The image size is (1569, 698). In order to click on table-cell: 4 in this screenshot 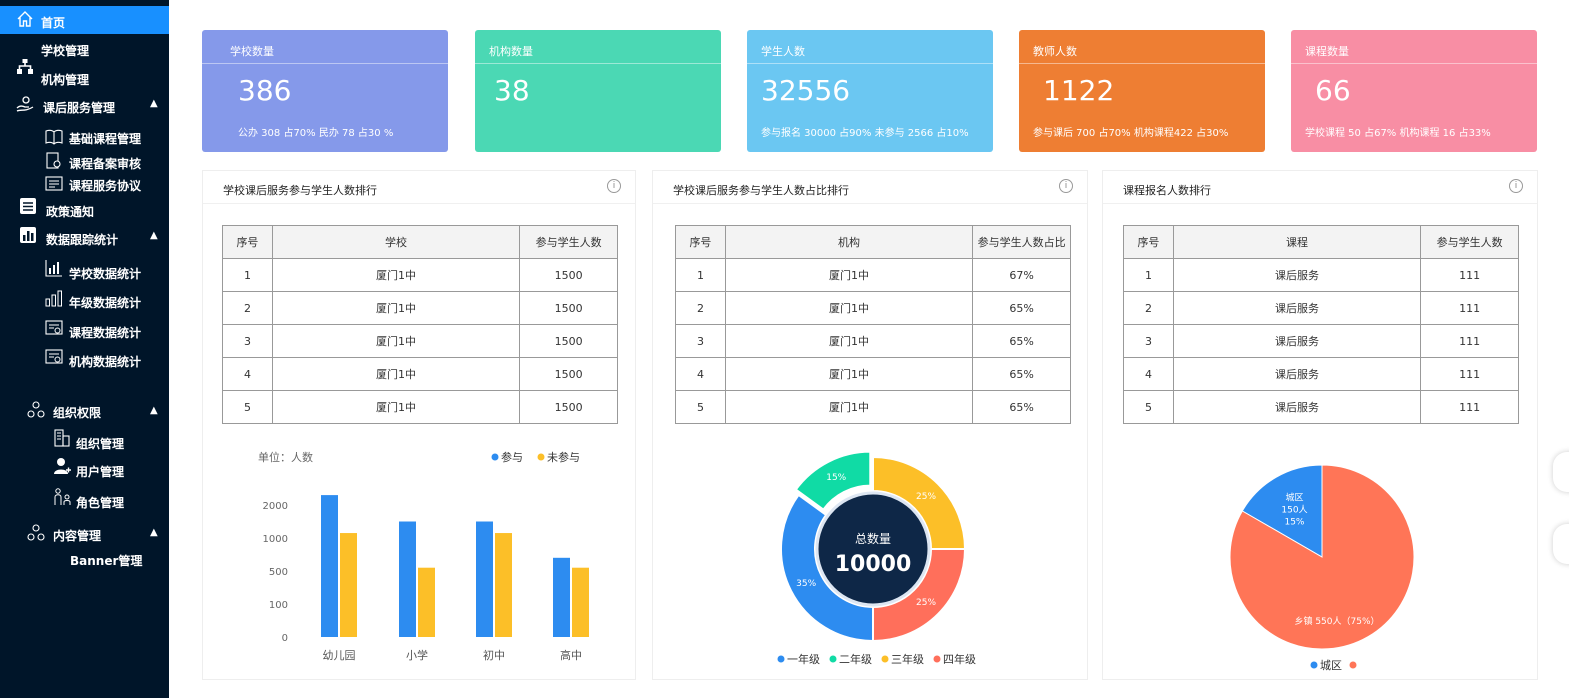, I will do `click(1148, 374)`.